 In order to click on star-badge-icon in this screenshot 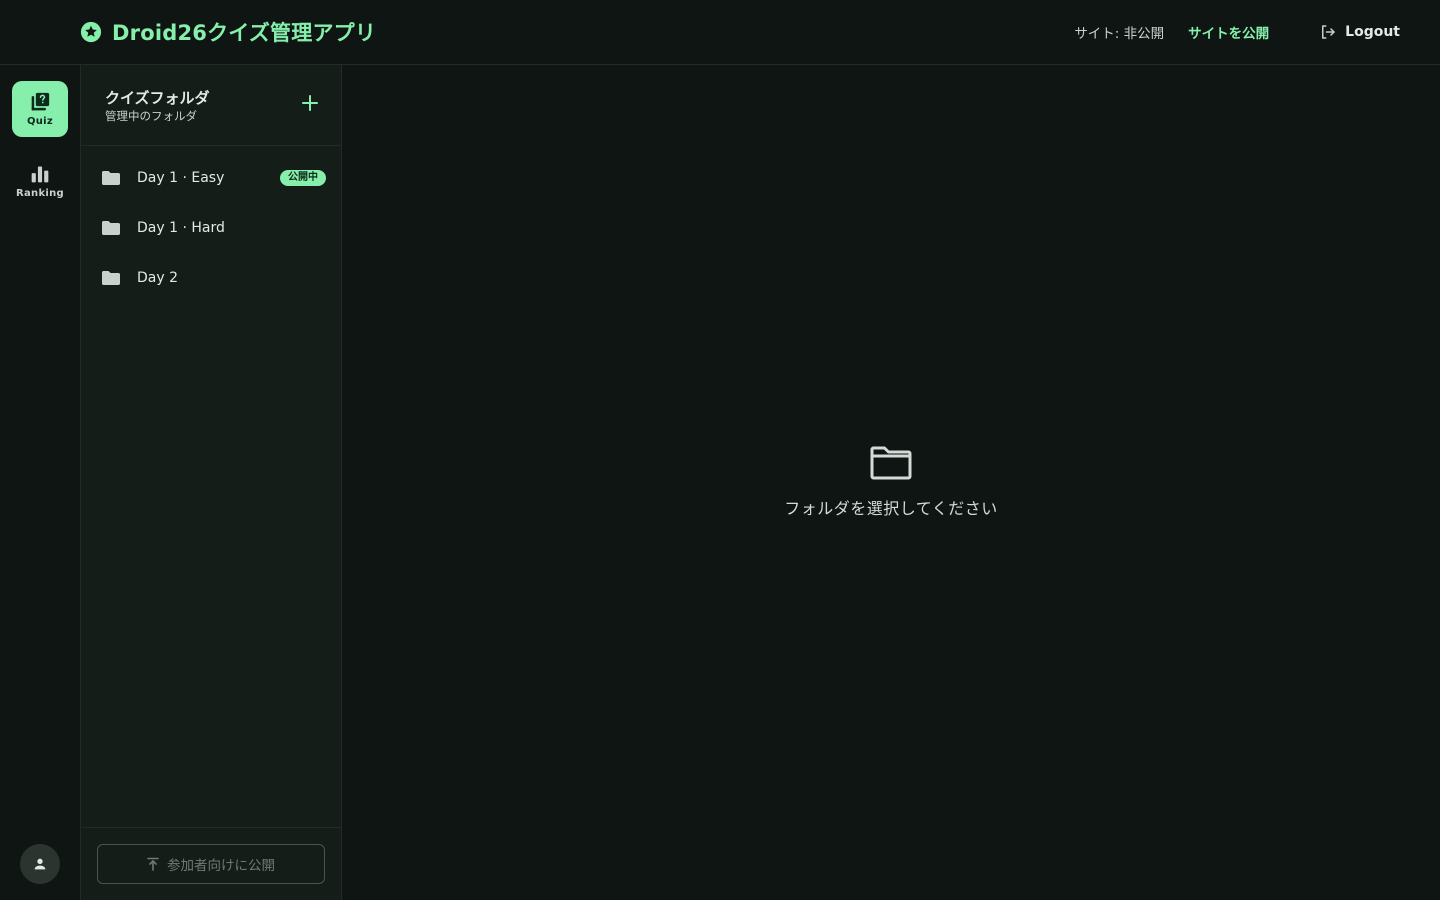, I will do `click(91, 32)`.